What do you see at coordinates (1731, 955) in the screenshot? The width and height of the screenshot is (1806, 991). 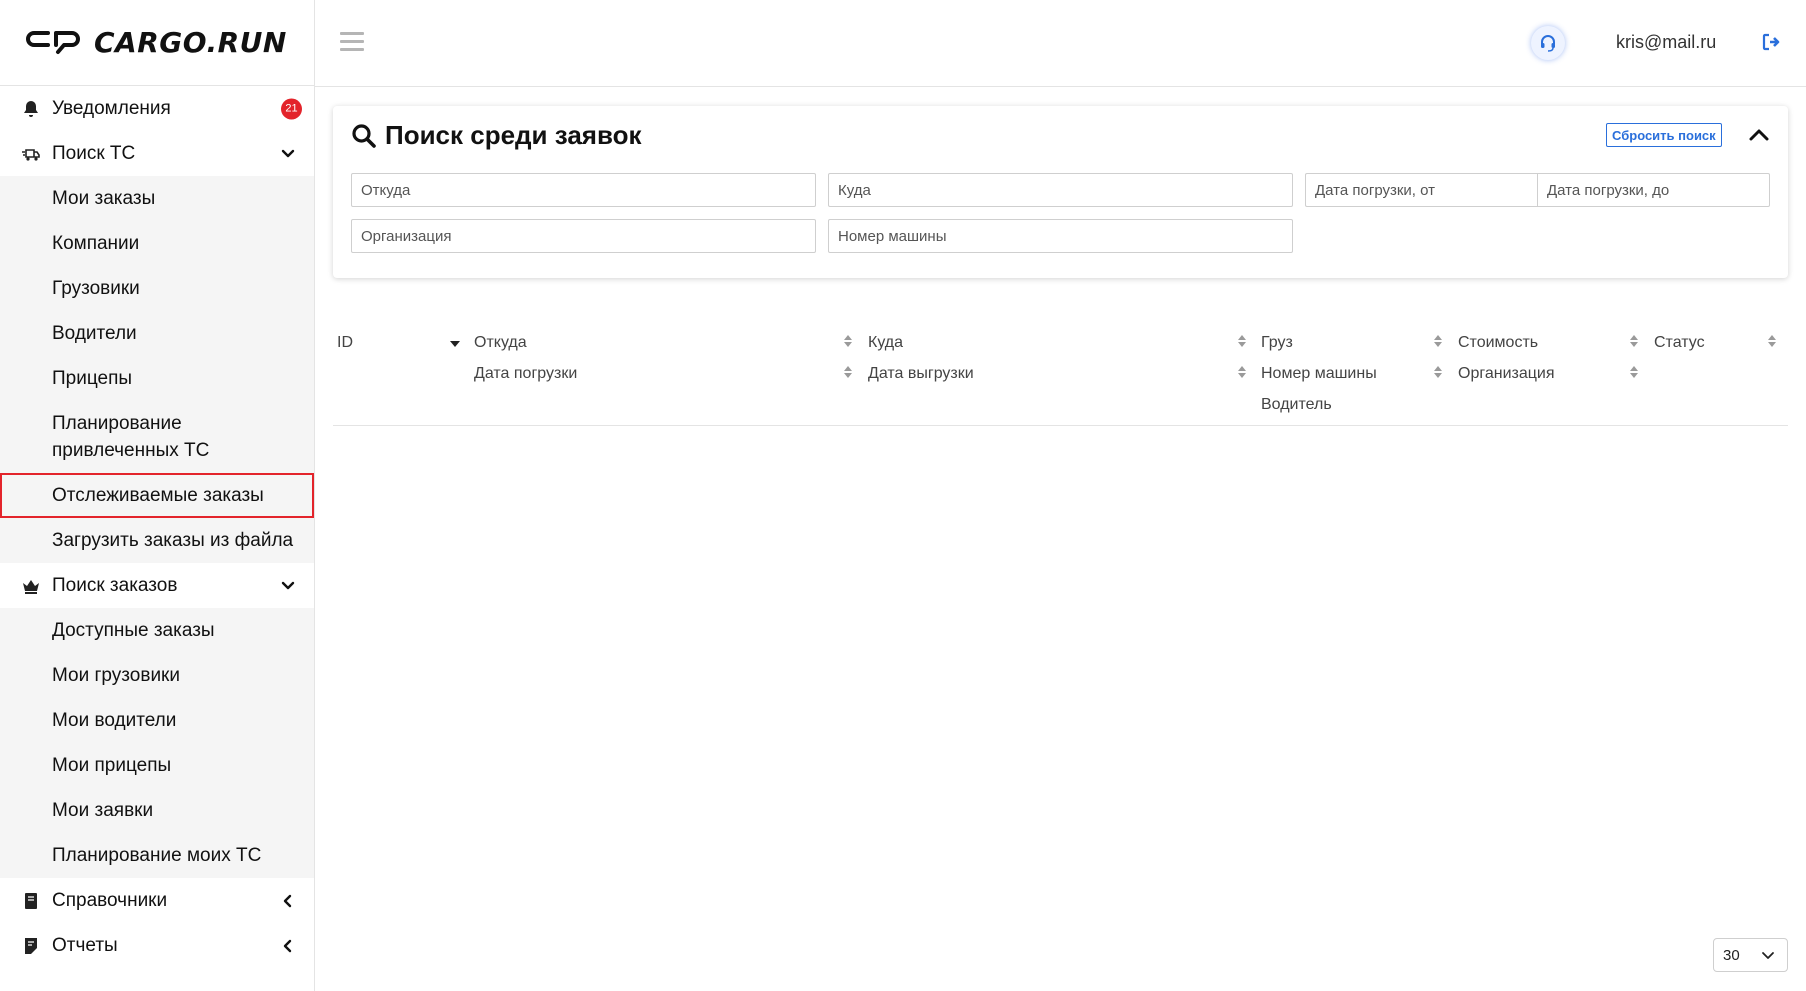 I see `per-page-value: 30` at bounding box center [1731, 955].